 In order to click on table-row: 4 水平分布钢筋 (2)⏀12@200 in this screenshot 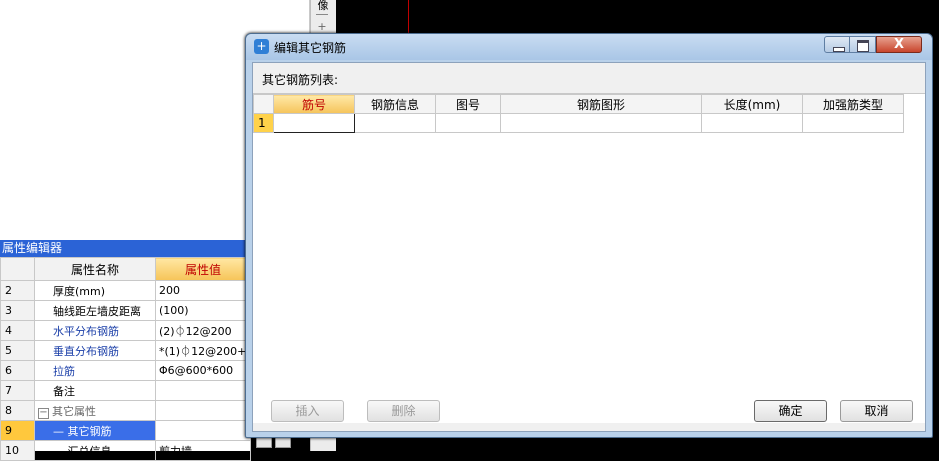, I will do `click(125, 330)`.